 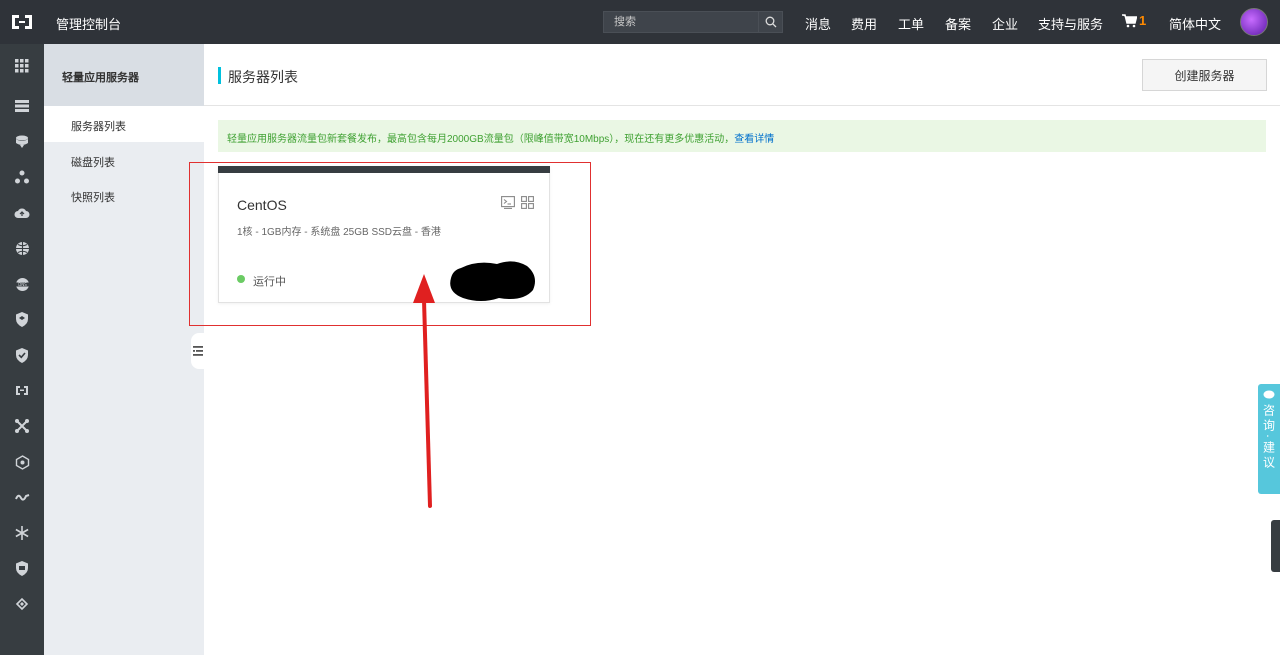 What do you see at coordinates (22, 568) in the screenshot?
I see `security-badge-icon` at bounding box center [22, 568].